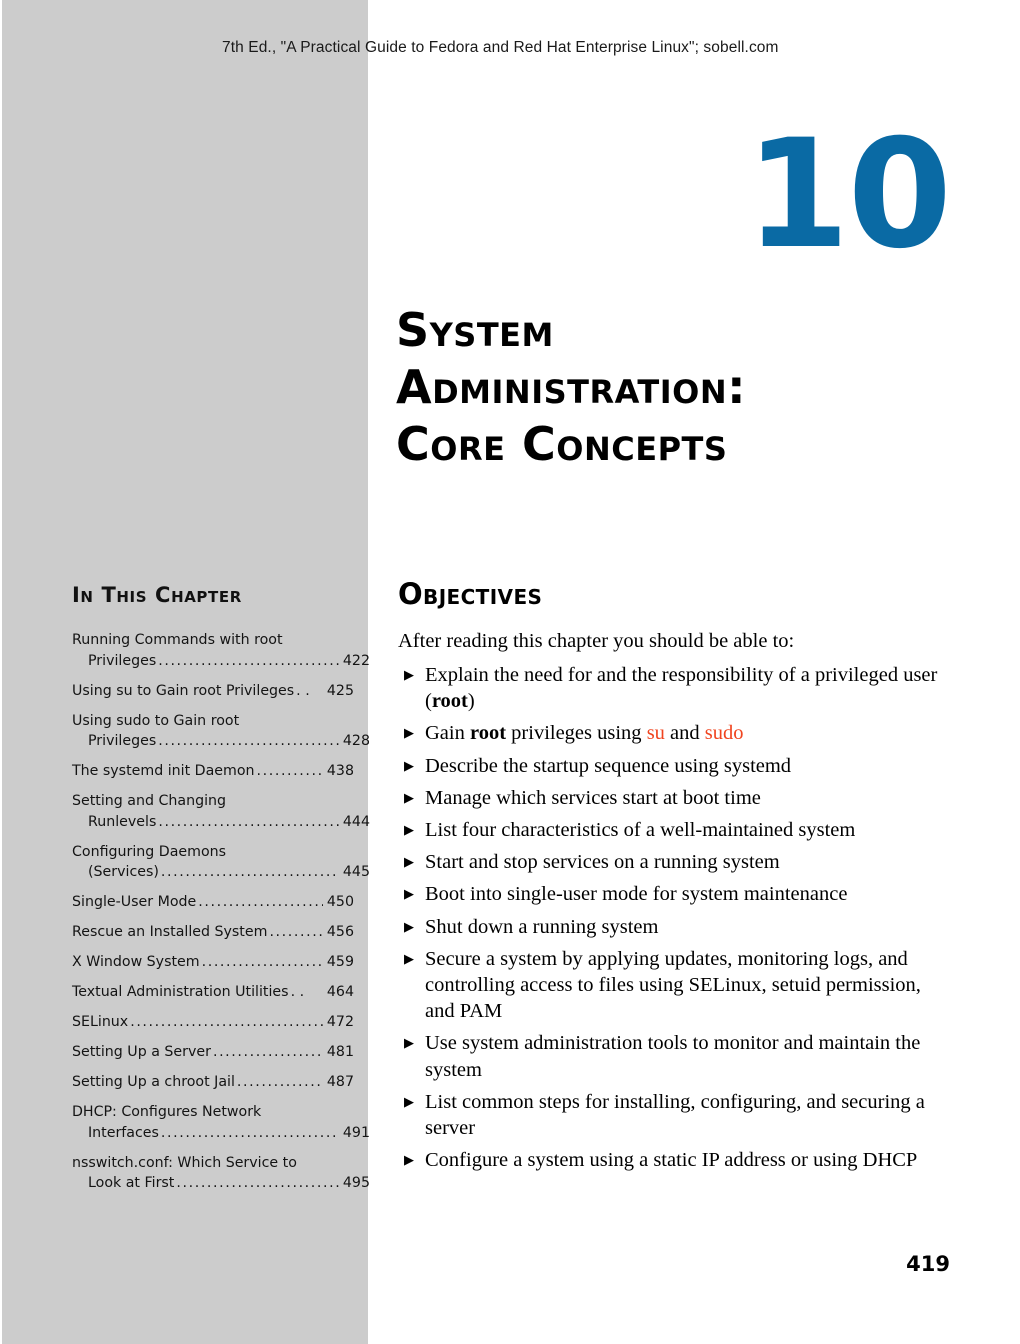  Describe the element at coordinates (848, 195) in the screenshot. I see `chapter-number: 10` at that location.